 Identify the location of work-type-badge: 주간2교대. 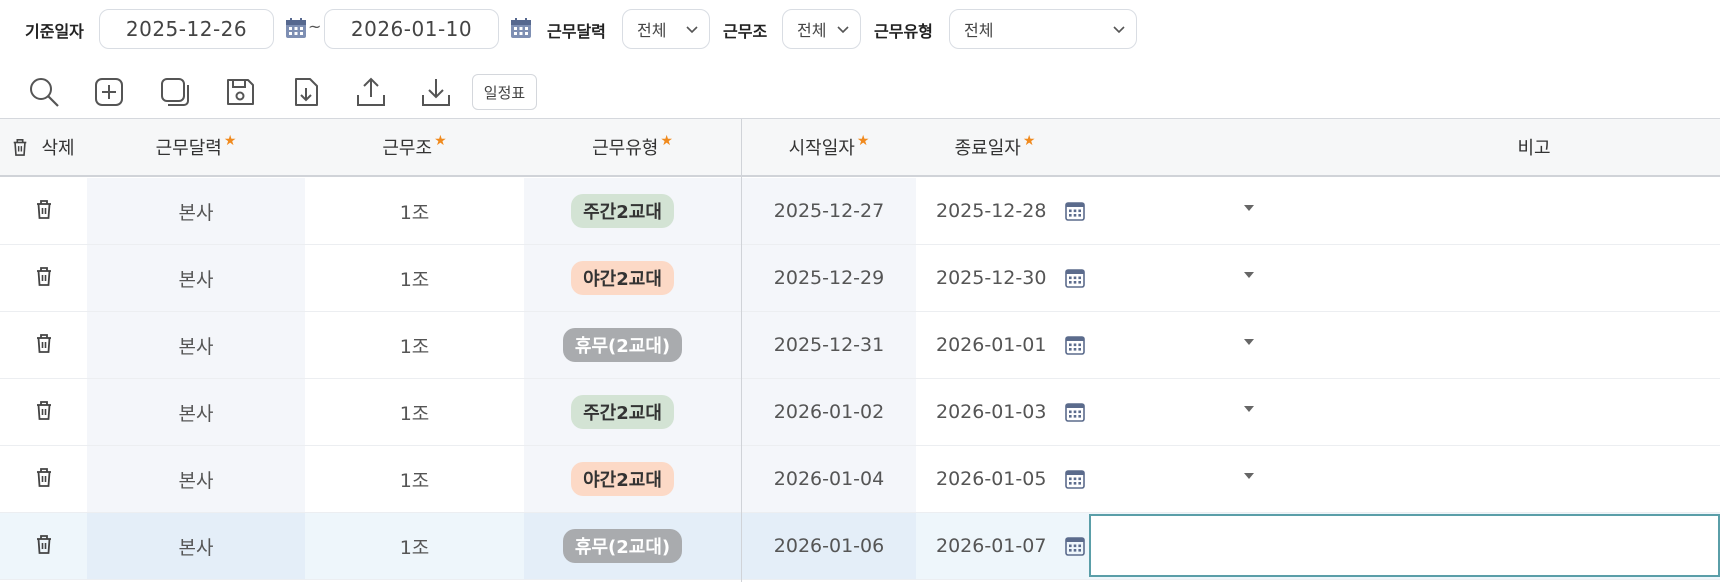
(622, 211).